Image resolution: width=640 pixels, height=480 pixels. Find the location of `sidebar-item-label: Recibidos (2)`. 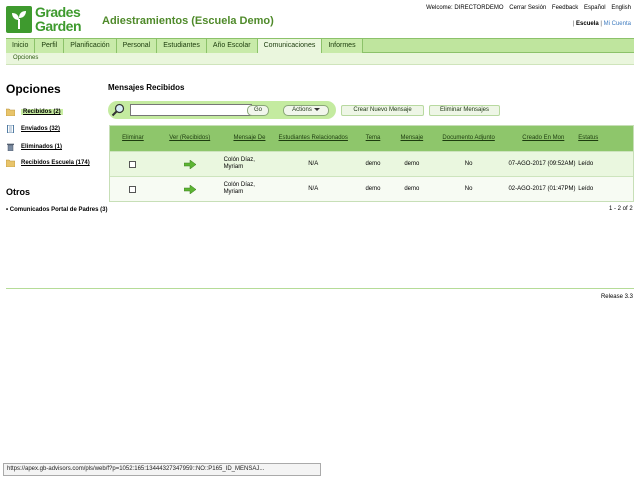

sidebar-item-label: Recibidos (2) is located at coordinates (42, 112).